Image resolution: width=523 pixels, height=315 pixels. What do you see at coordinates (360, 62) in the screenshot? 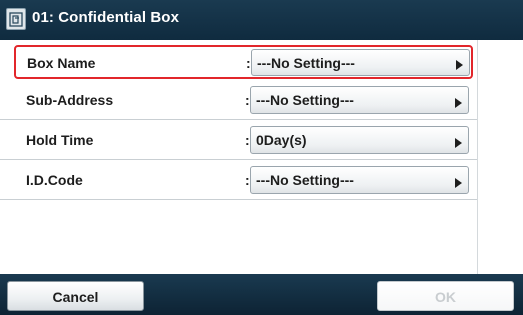
I see `box-name-value-button: ---No Setting---` at bounding box center [360, 62].